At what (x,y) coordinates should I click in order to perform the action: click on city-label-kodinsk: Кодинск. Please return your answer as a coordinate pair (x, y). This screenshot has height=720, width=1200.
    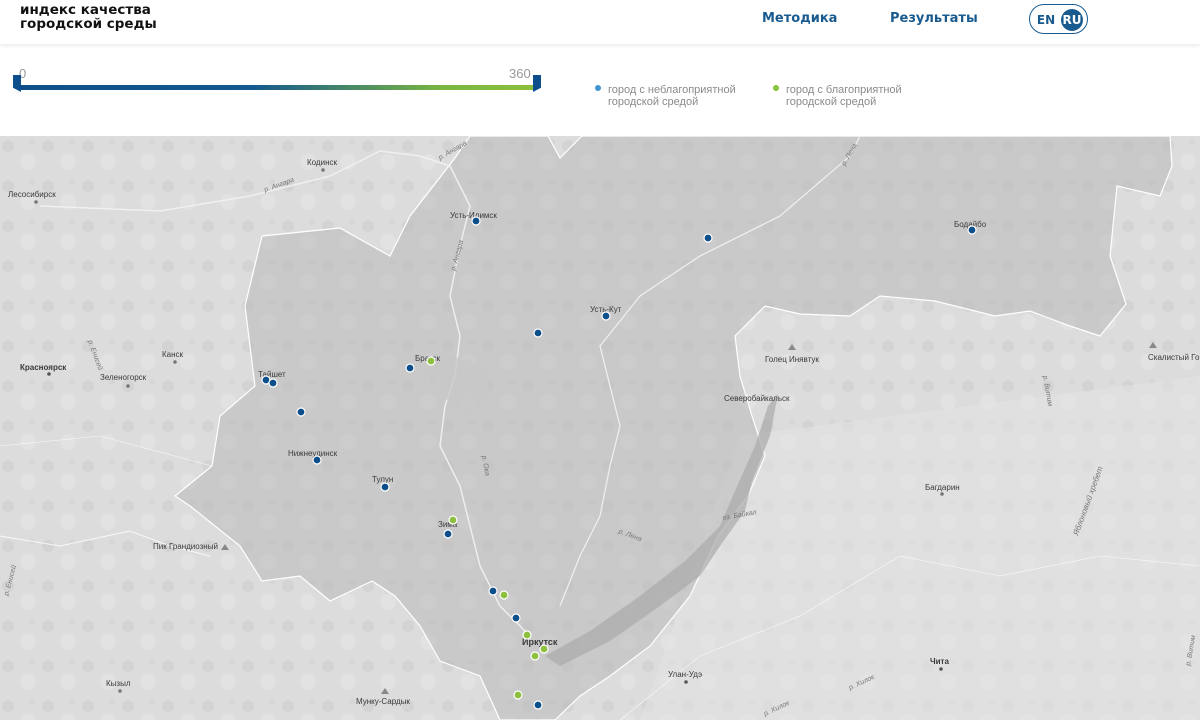
    Looking at the image, I should click on (322, 162).